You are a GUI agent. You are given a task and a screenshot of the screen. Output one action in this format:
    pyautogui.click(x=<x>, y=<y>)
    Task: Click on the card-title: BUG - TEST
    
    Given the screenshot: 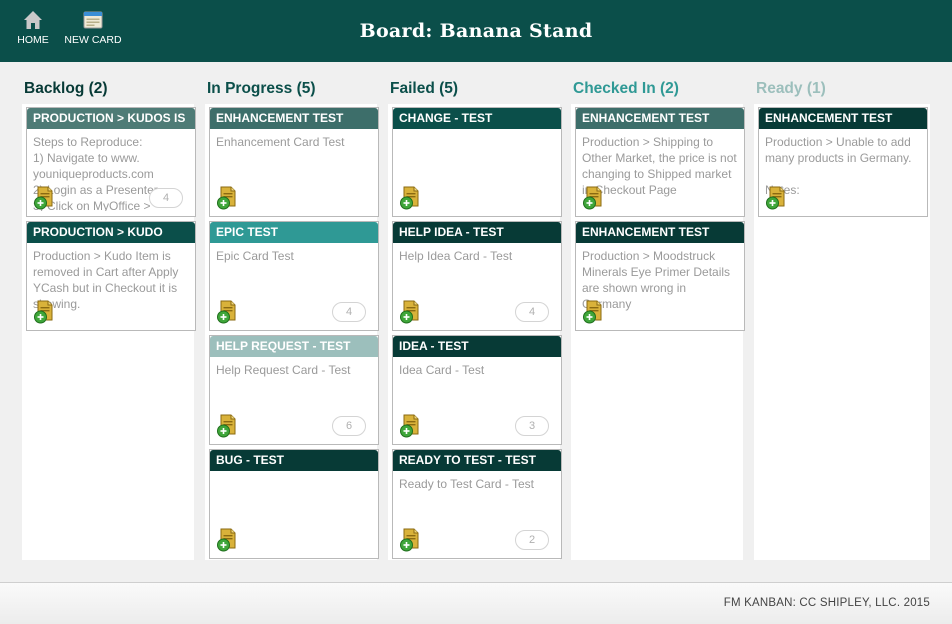 What is the action you would take?
    pyautogui.click(x=294, y=460)
    